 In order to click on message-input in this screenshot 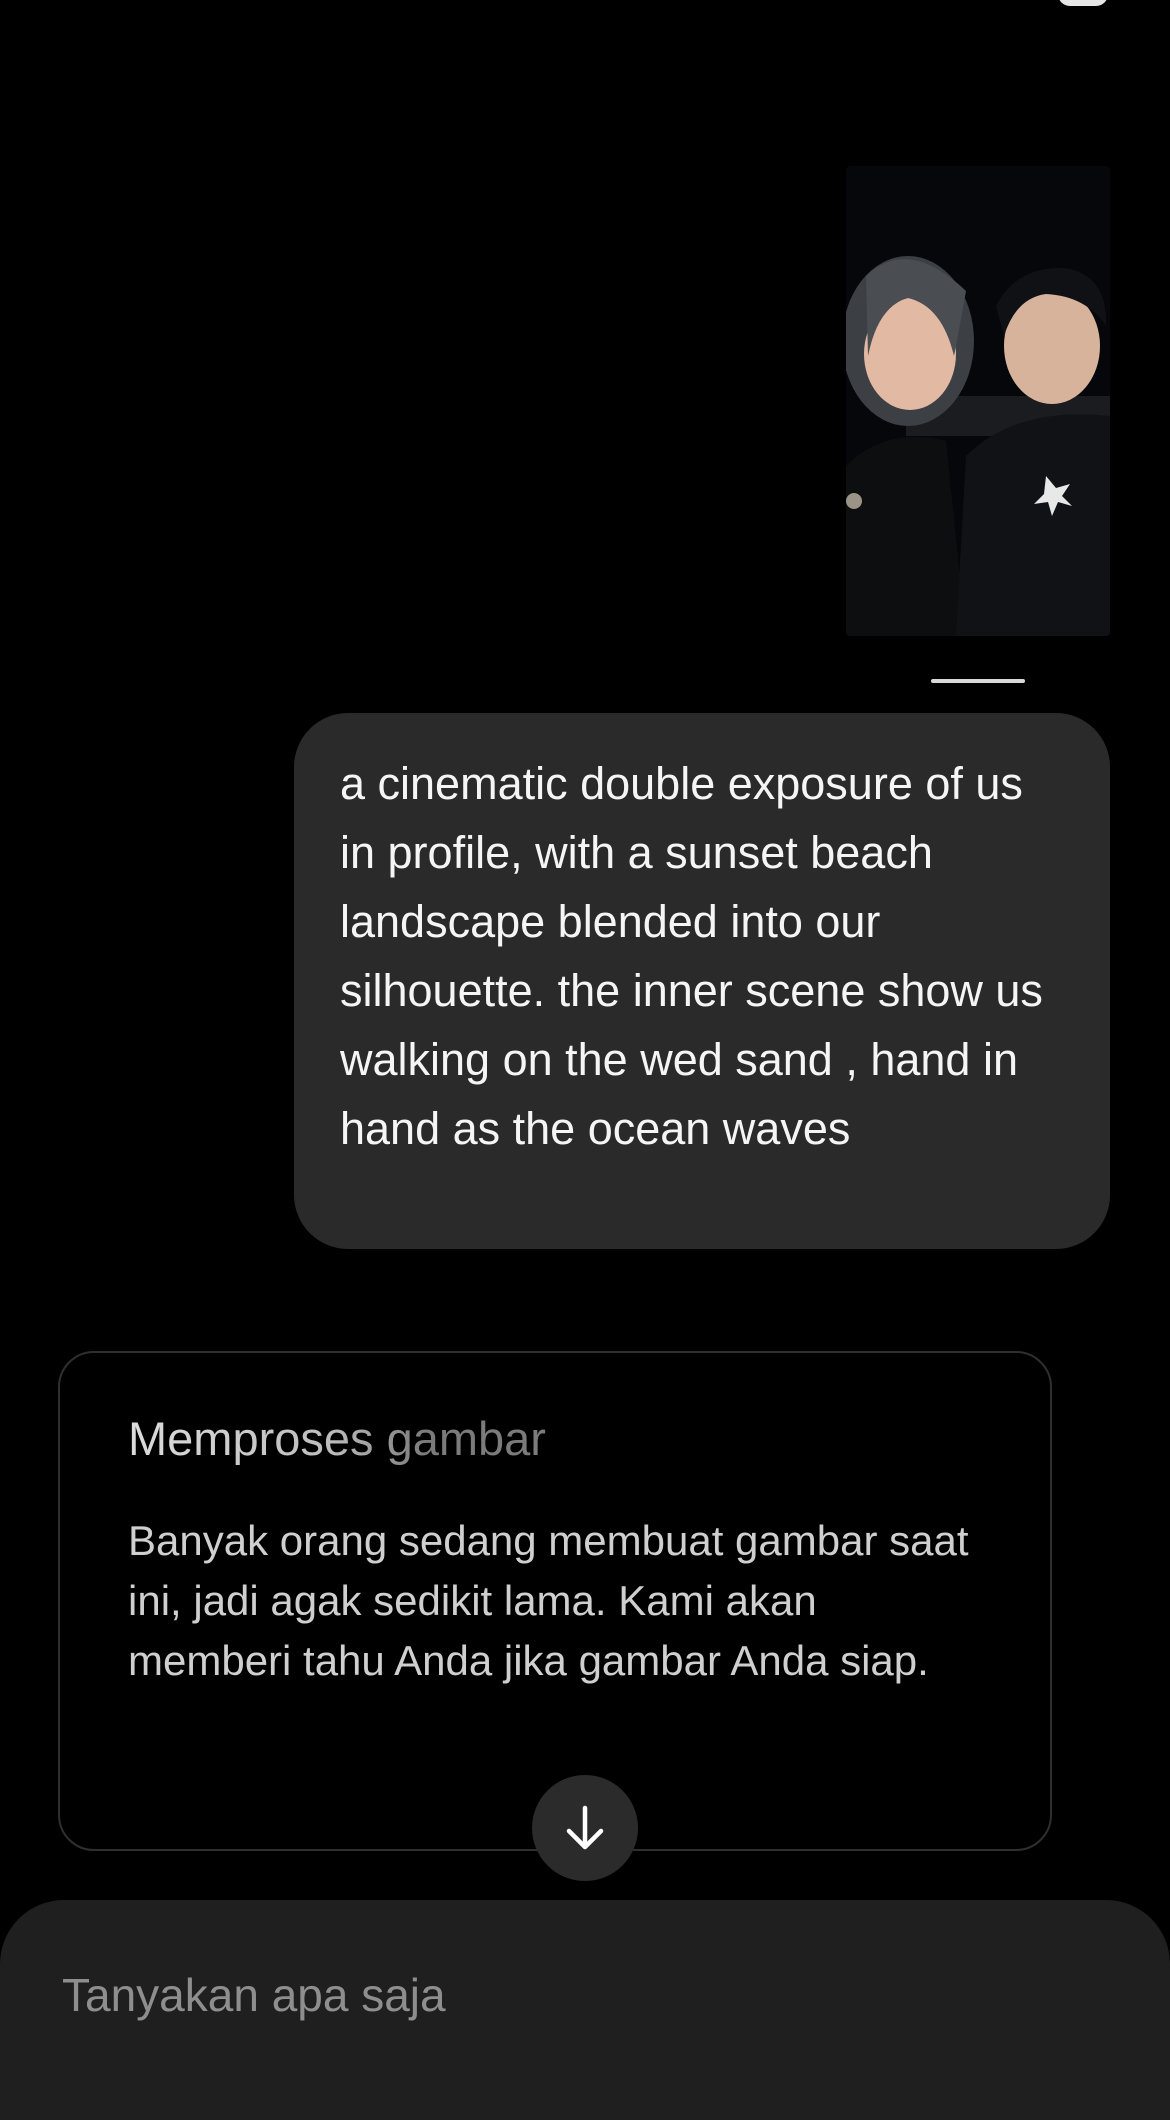, I will do `click(562, 1995)`.